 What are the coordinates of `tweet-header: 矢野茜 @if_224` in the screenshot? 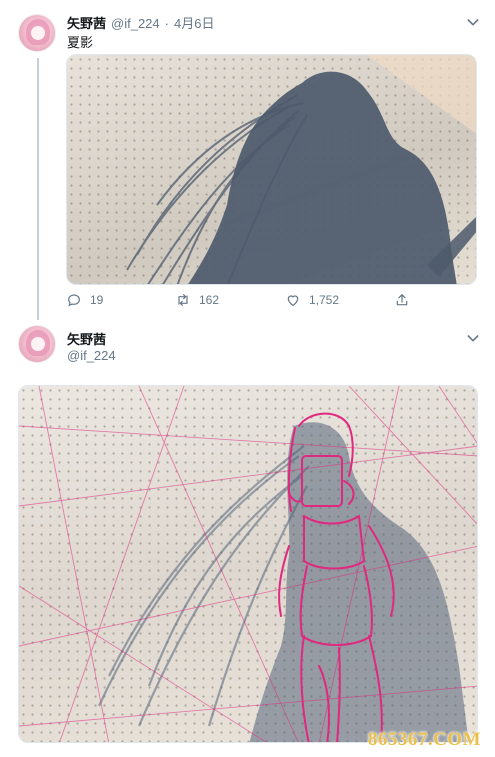 It's located at (91, 348).